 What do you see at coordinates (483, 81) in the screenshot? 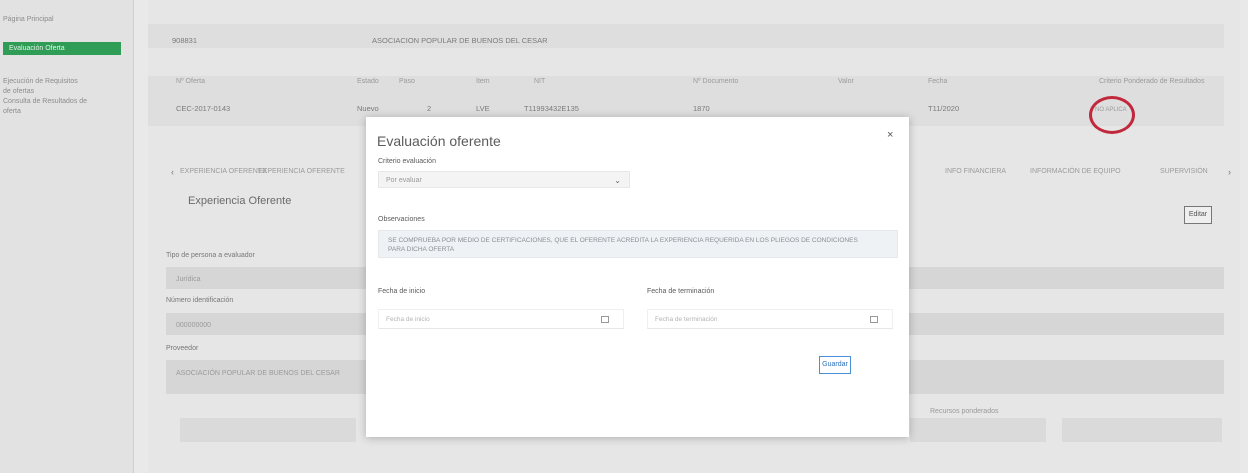
I see `h-label-3: Item` at bounding box center [483, 81].